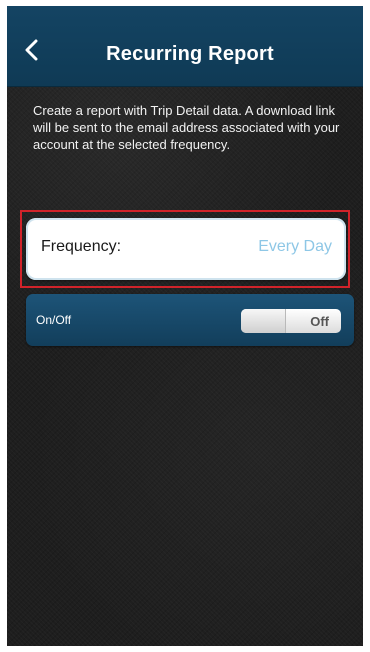  I want to click on on-off-toggle: Off, so click(291, 321).